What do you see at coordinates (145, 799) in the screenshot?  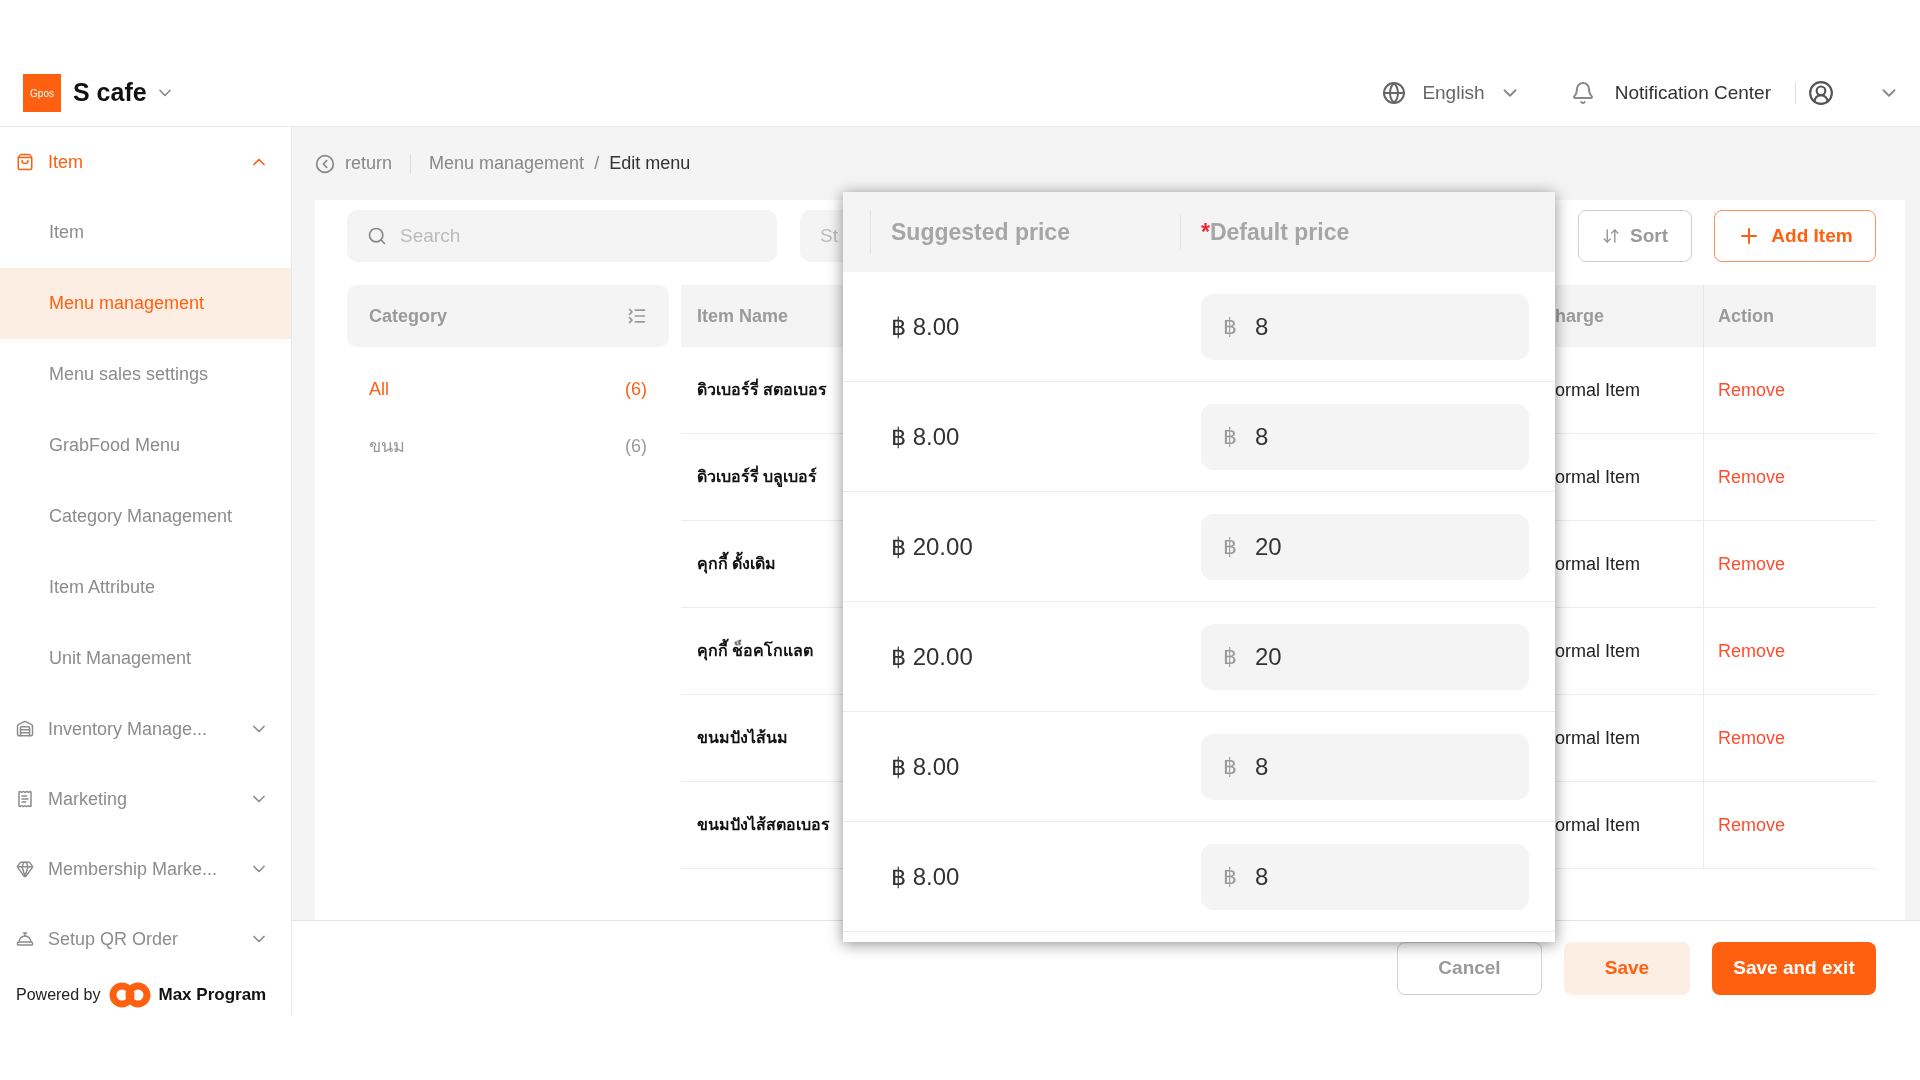 I see `sidebar-group: Marketing` at bounding box center [145, 799].